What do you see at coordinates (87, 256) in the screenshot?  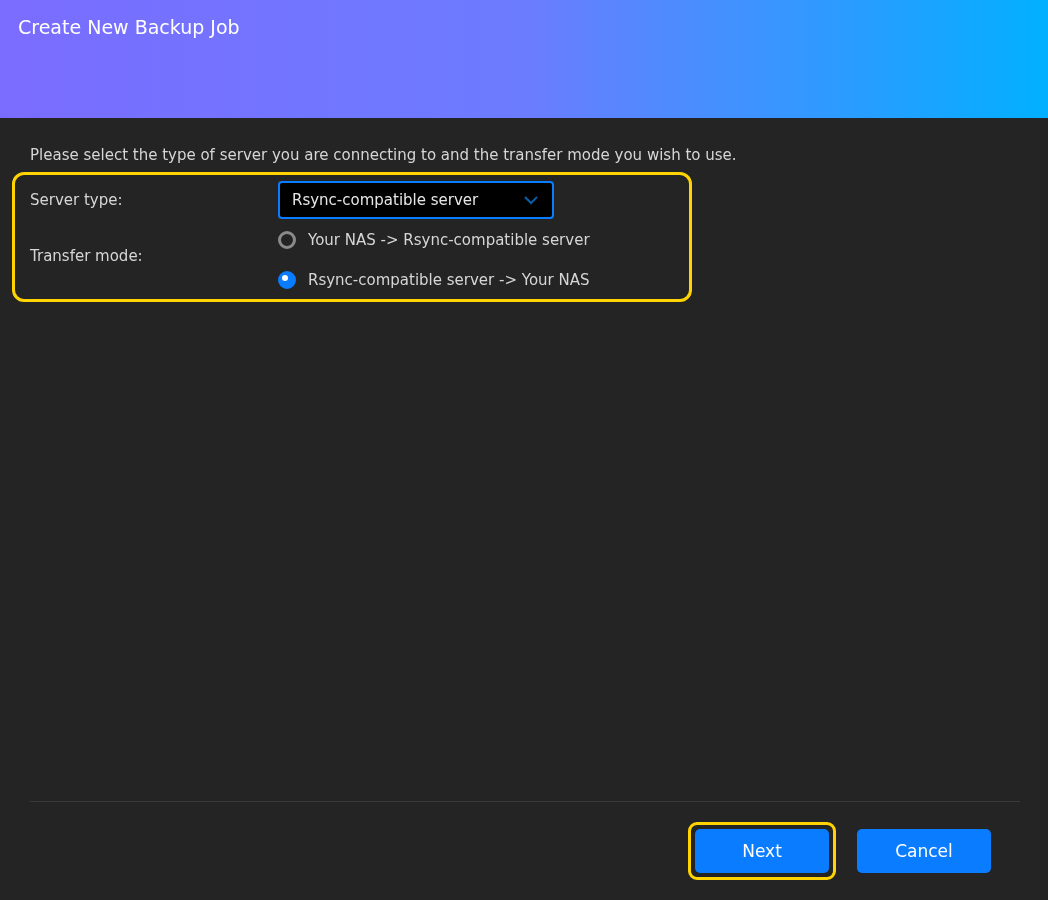 I see `field-label: Transfer mode:` at bounding box center [87, 256].